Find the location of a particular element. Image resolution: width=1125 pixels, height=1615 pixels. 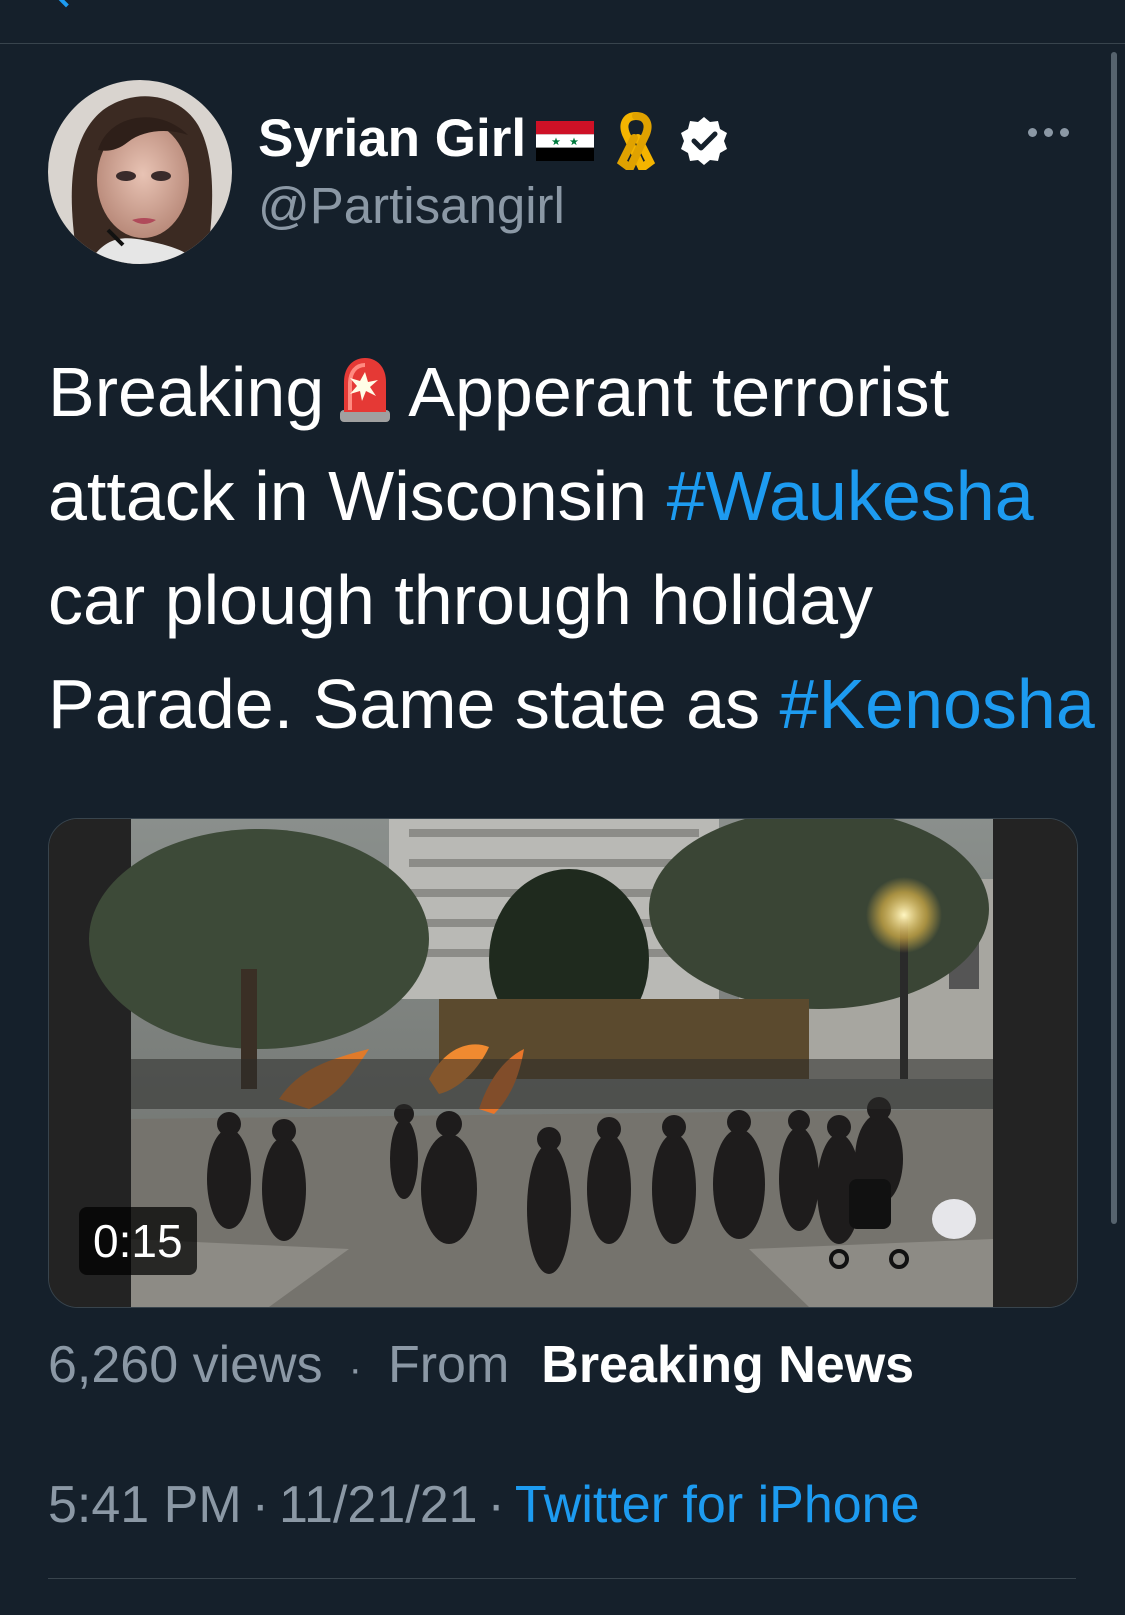

tweet-line: Parade. Same state as #Kenosha is located at coordinates (571, 704).